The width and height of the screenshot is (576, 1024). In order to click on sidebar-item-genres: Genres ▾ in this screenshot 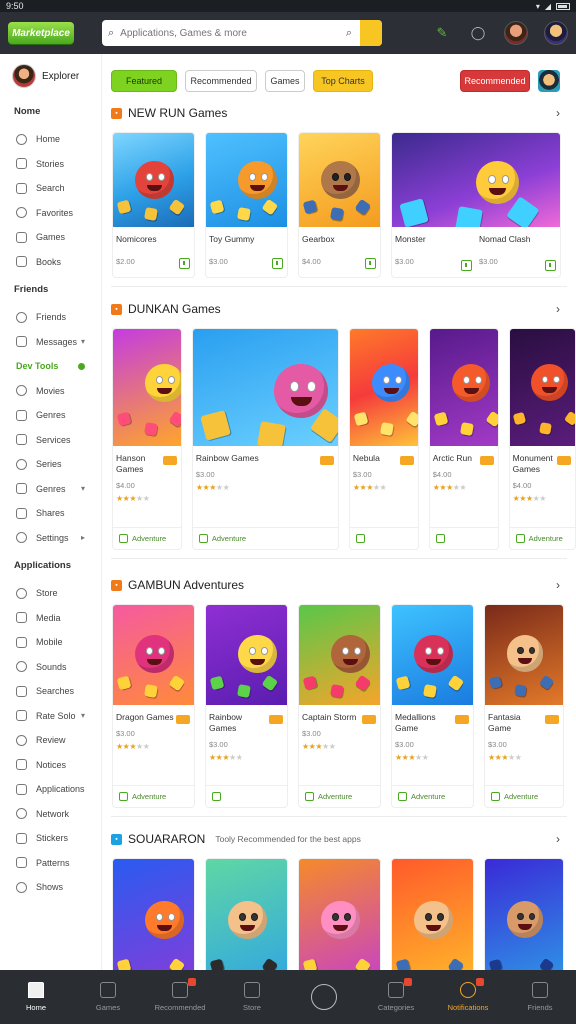, I will do `click(50, 489)`.